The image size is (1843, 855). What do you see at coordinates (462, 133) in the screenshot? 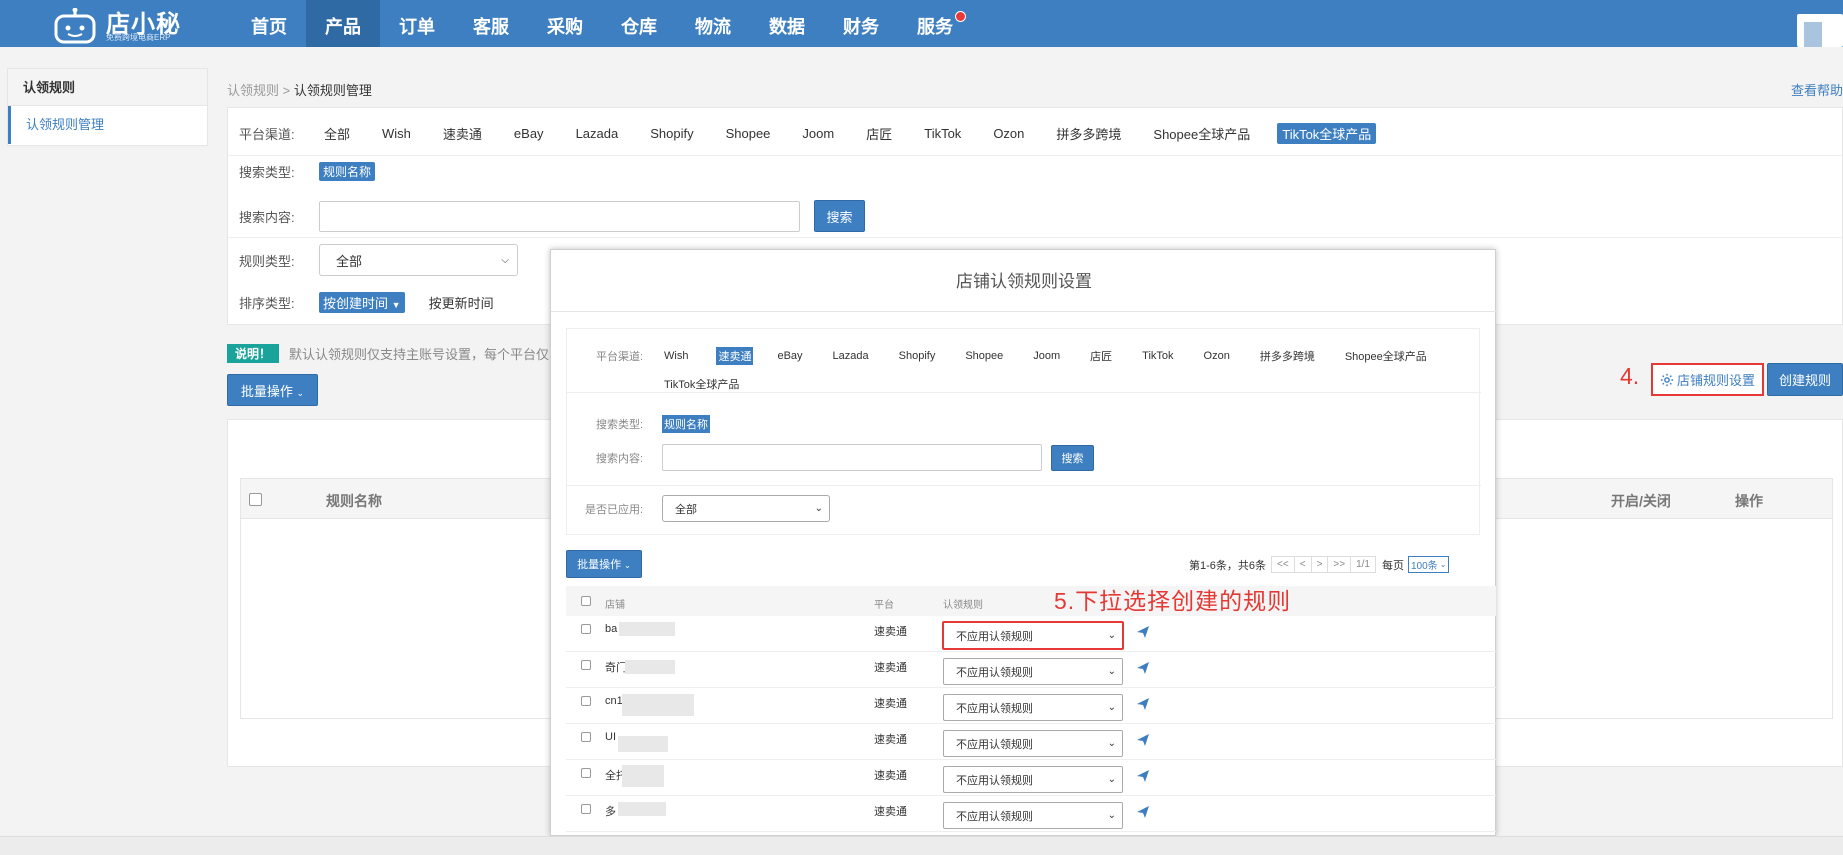
I see `platform-aliexpress: 速卖通` at bounding box center [462, 133].